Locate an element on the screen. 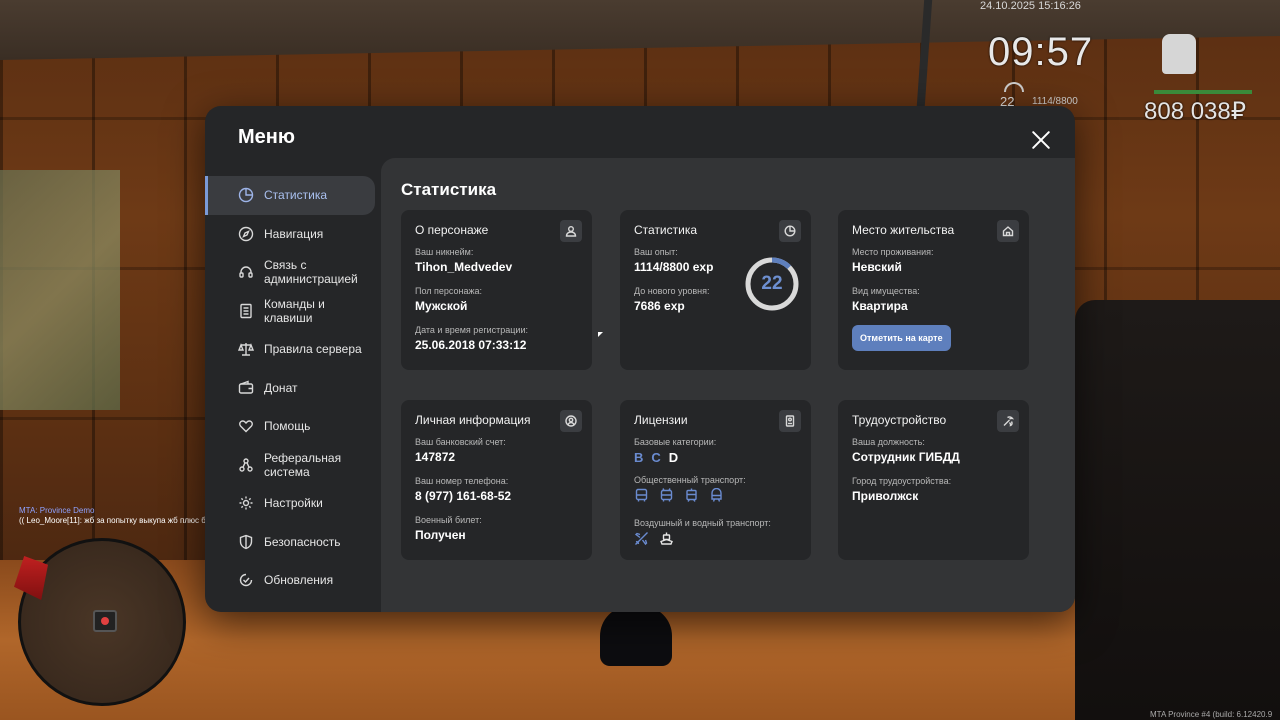 This screenshot has height=720, width=1280. level-number: 22 is located at coordinates (772, 283).